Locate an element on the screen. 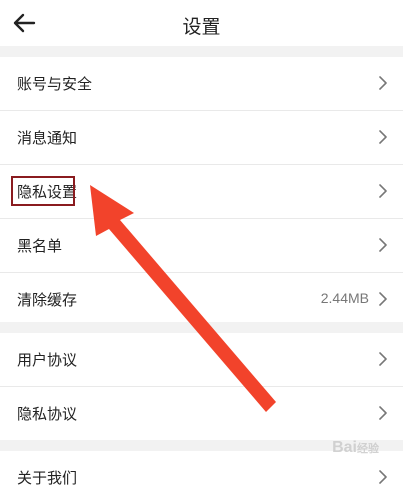 The width and height of the screenshot is (403, 504). highlight-box is located at coordinates (43, 191).